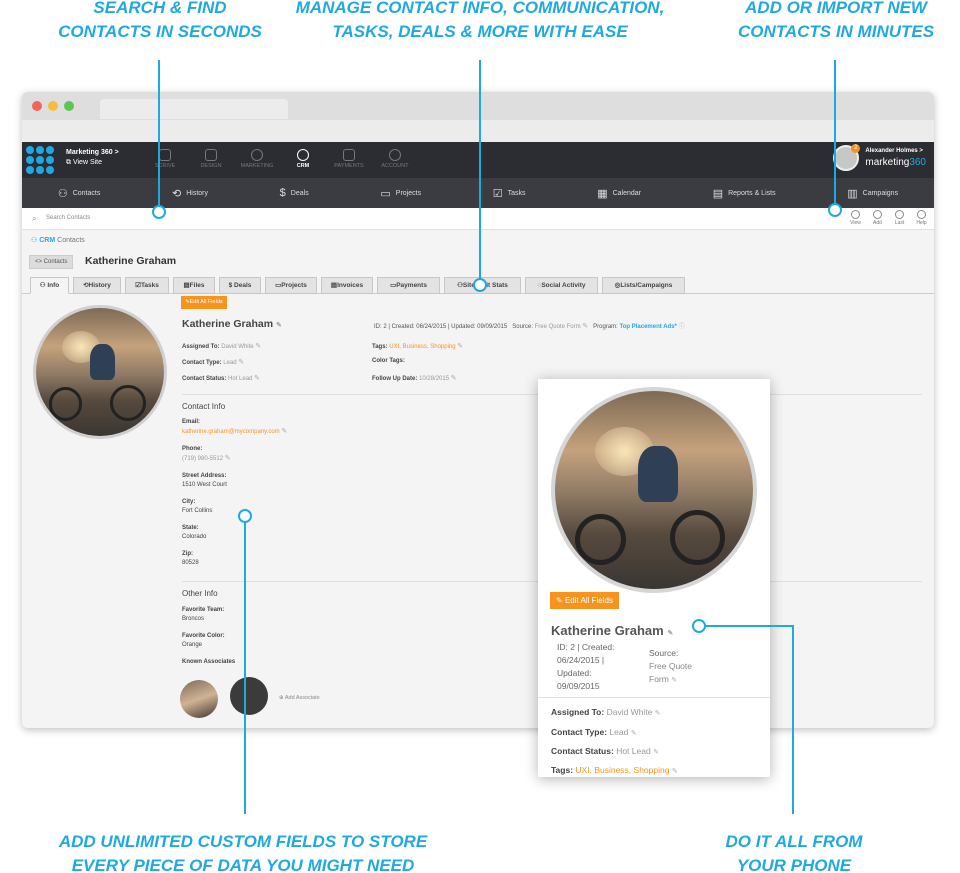 Image resolution: width=960 pixels, height=873 pixels. Describe the element at coordinates (197, 511) in the screenshot. I see `city-value: Fort Collins` at that location.